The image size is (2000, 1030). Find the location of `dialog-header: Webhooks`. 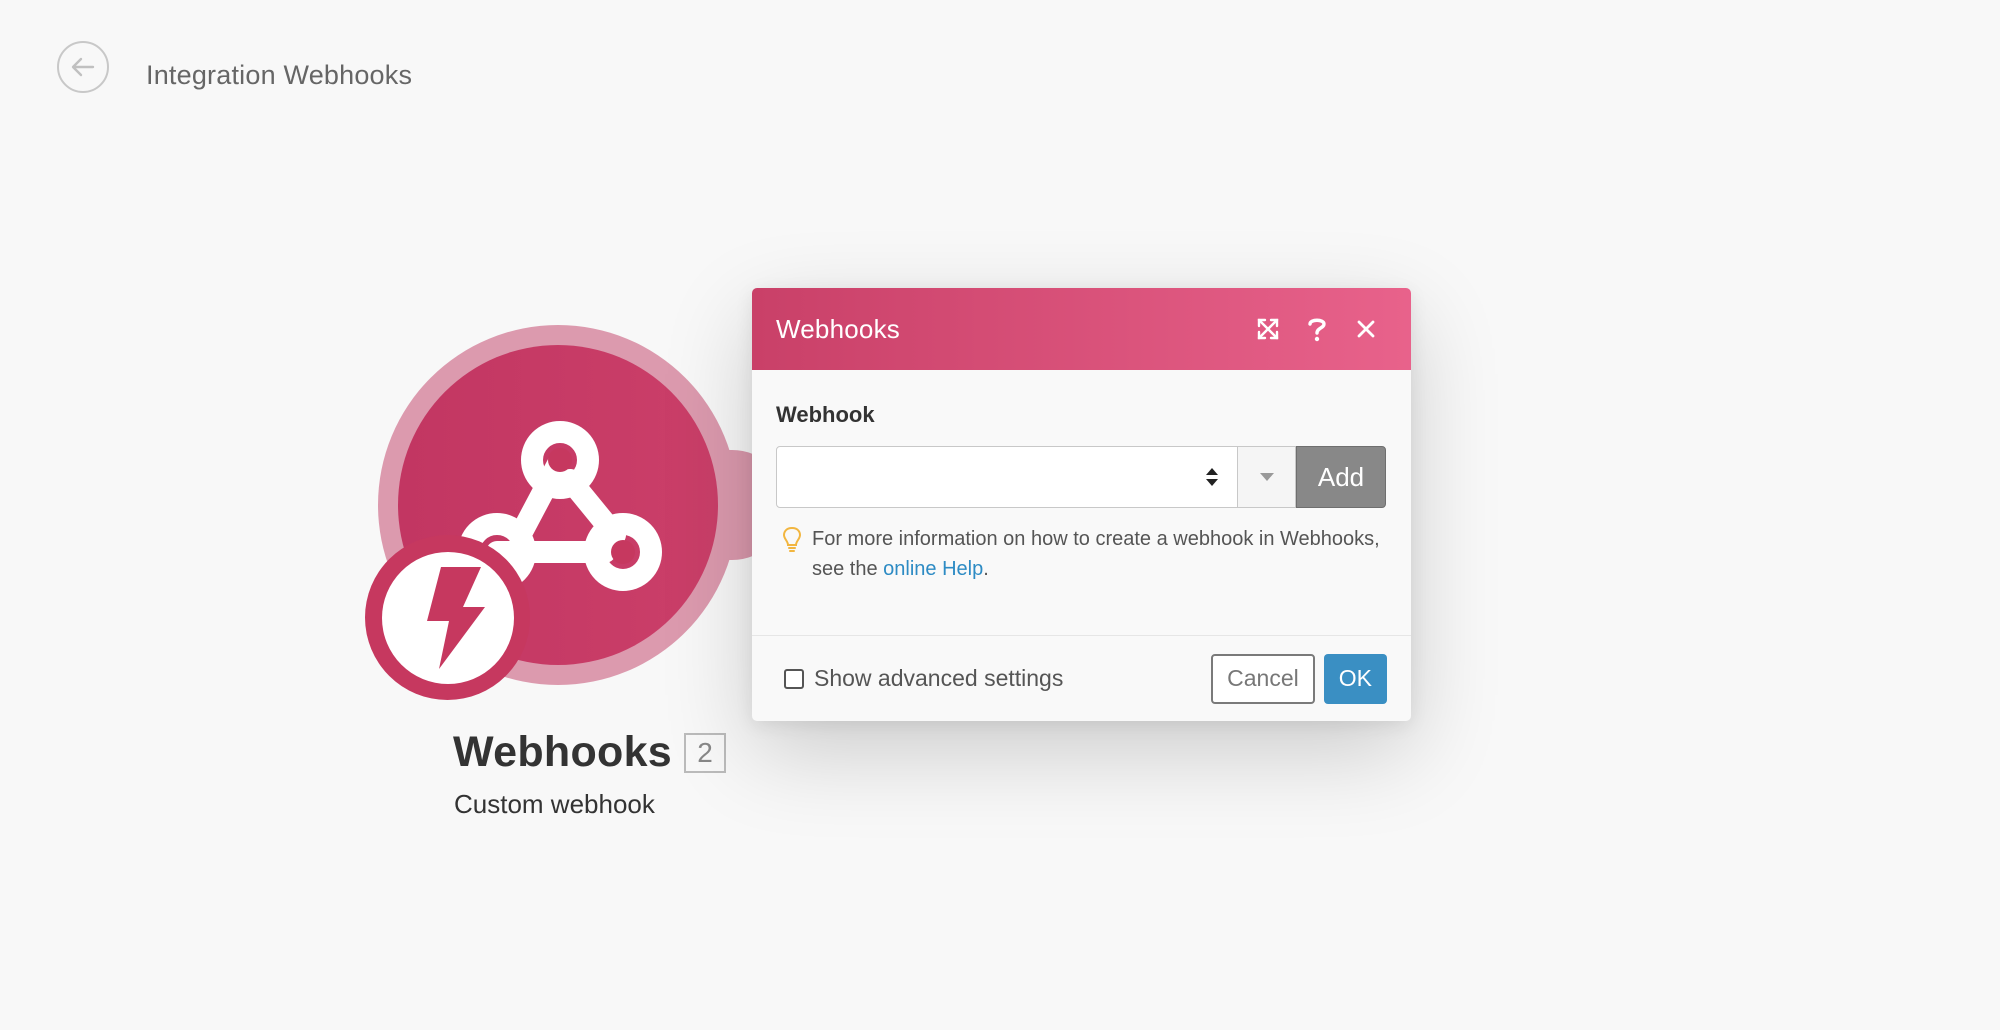

dialog-header: Webhooks is located at coordinates (1081, 329).